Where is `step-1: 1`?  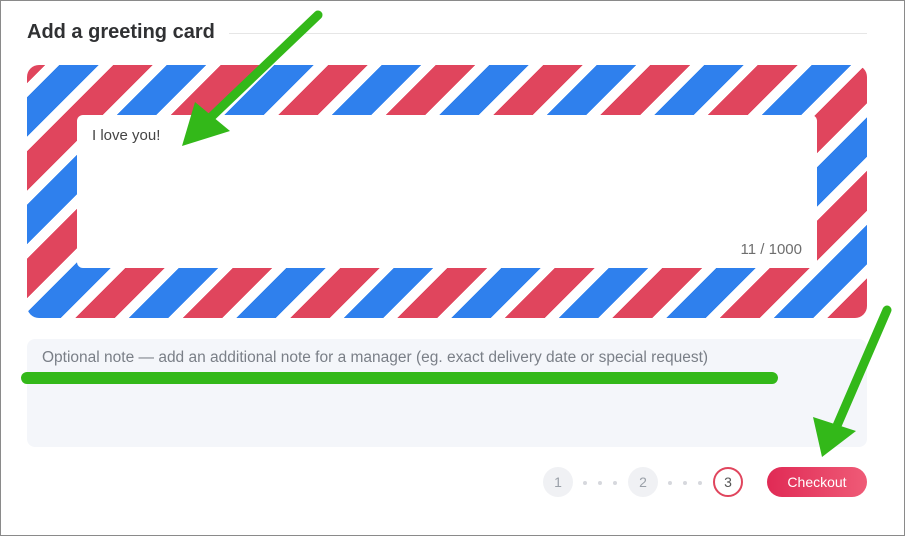
step-1: 1 is located at coordinates (558, 482).